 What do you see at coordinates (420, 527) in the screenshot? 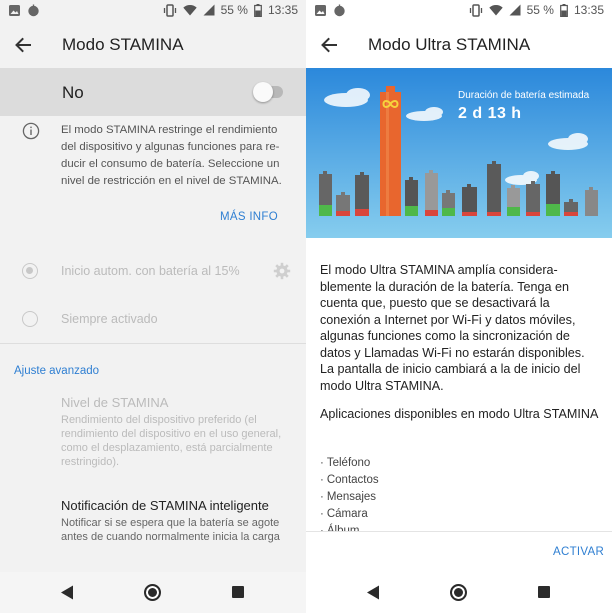
I see `list-item: Álbum` at bounding box center [420, 527].